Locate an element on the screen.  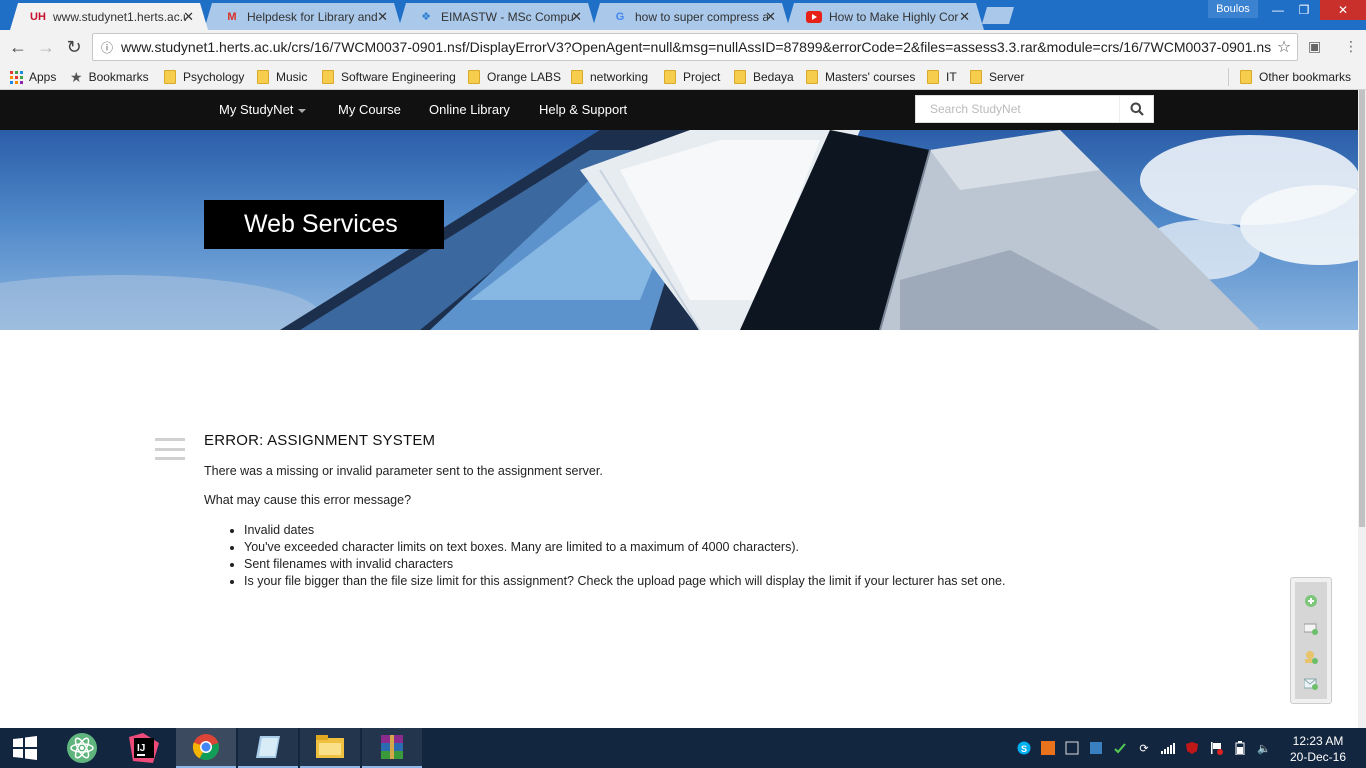
site-search is located at coordinates (1034, 109).